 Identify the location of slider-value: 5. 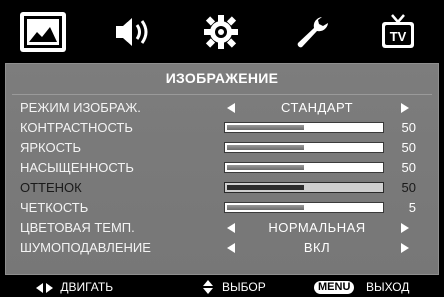
(412, 207).